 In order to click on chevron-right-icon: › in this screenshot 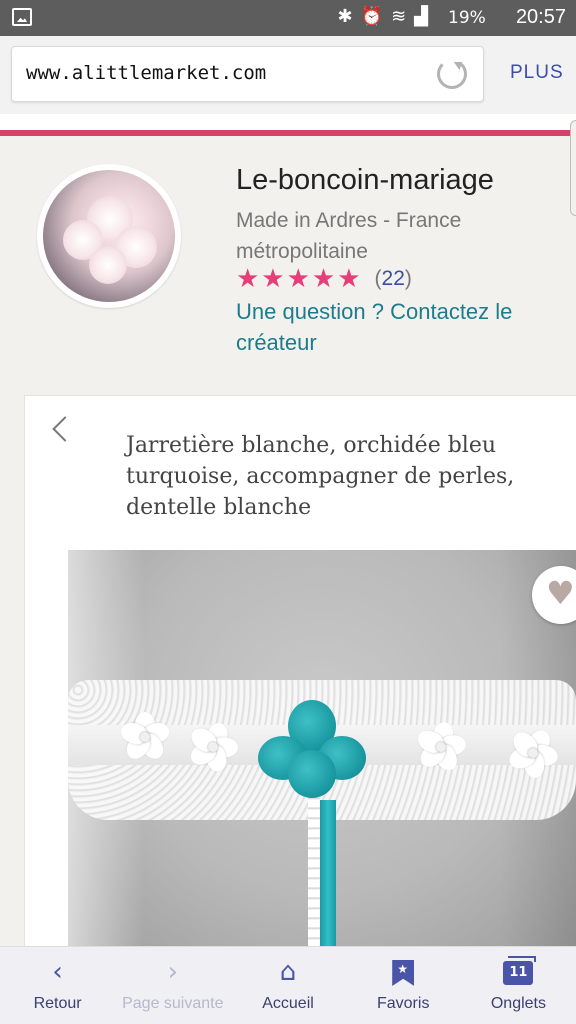, I will do `click(172, 972)`.